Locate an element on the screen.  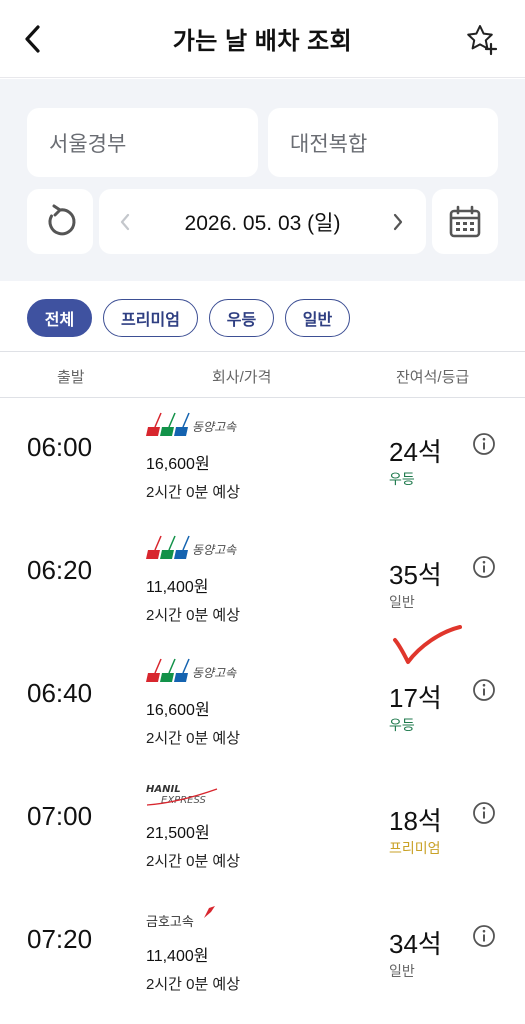
selected-date: 2026. 05. 03 (일) is located at coordinates (262, 221).